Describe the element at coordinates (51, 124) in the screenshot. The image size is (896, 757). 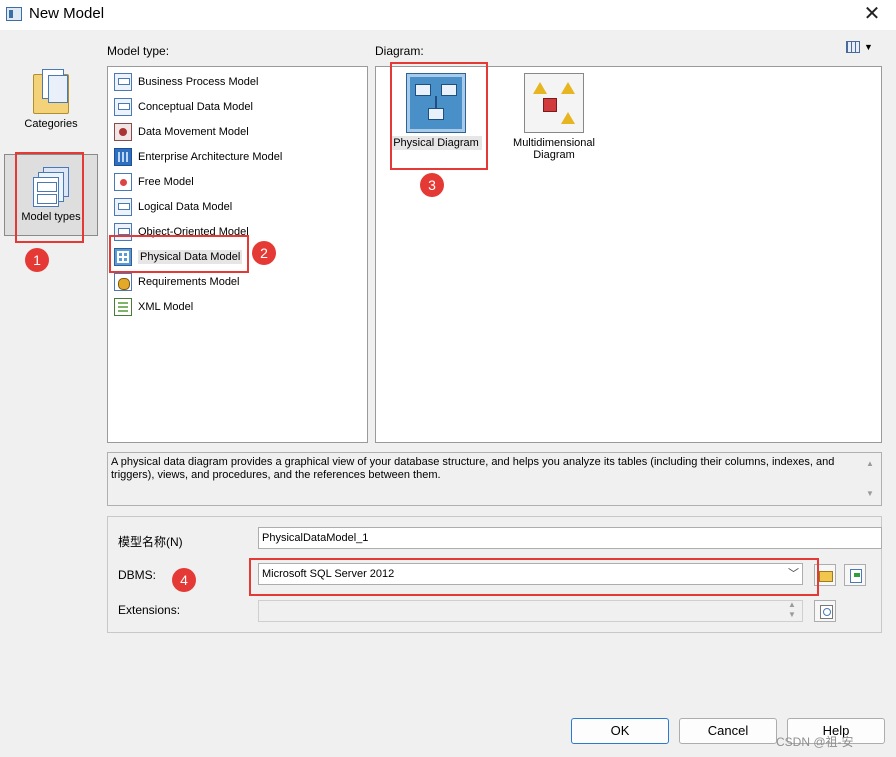
I see `category-categories-label: Categories` at that location.